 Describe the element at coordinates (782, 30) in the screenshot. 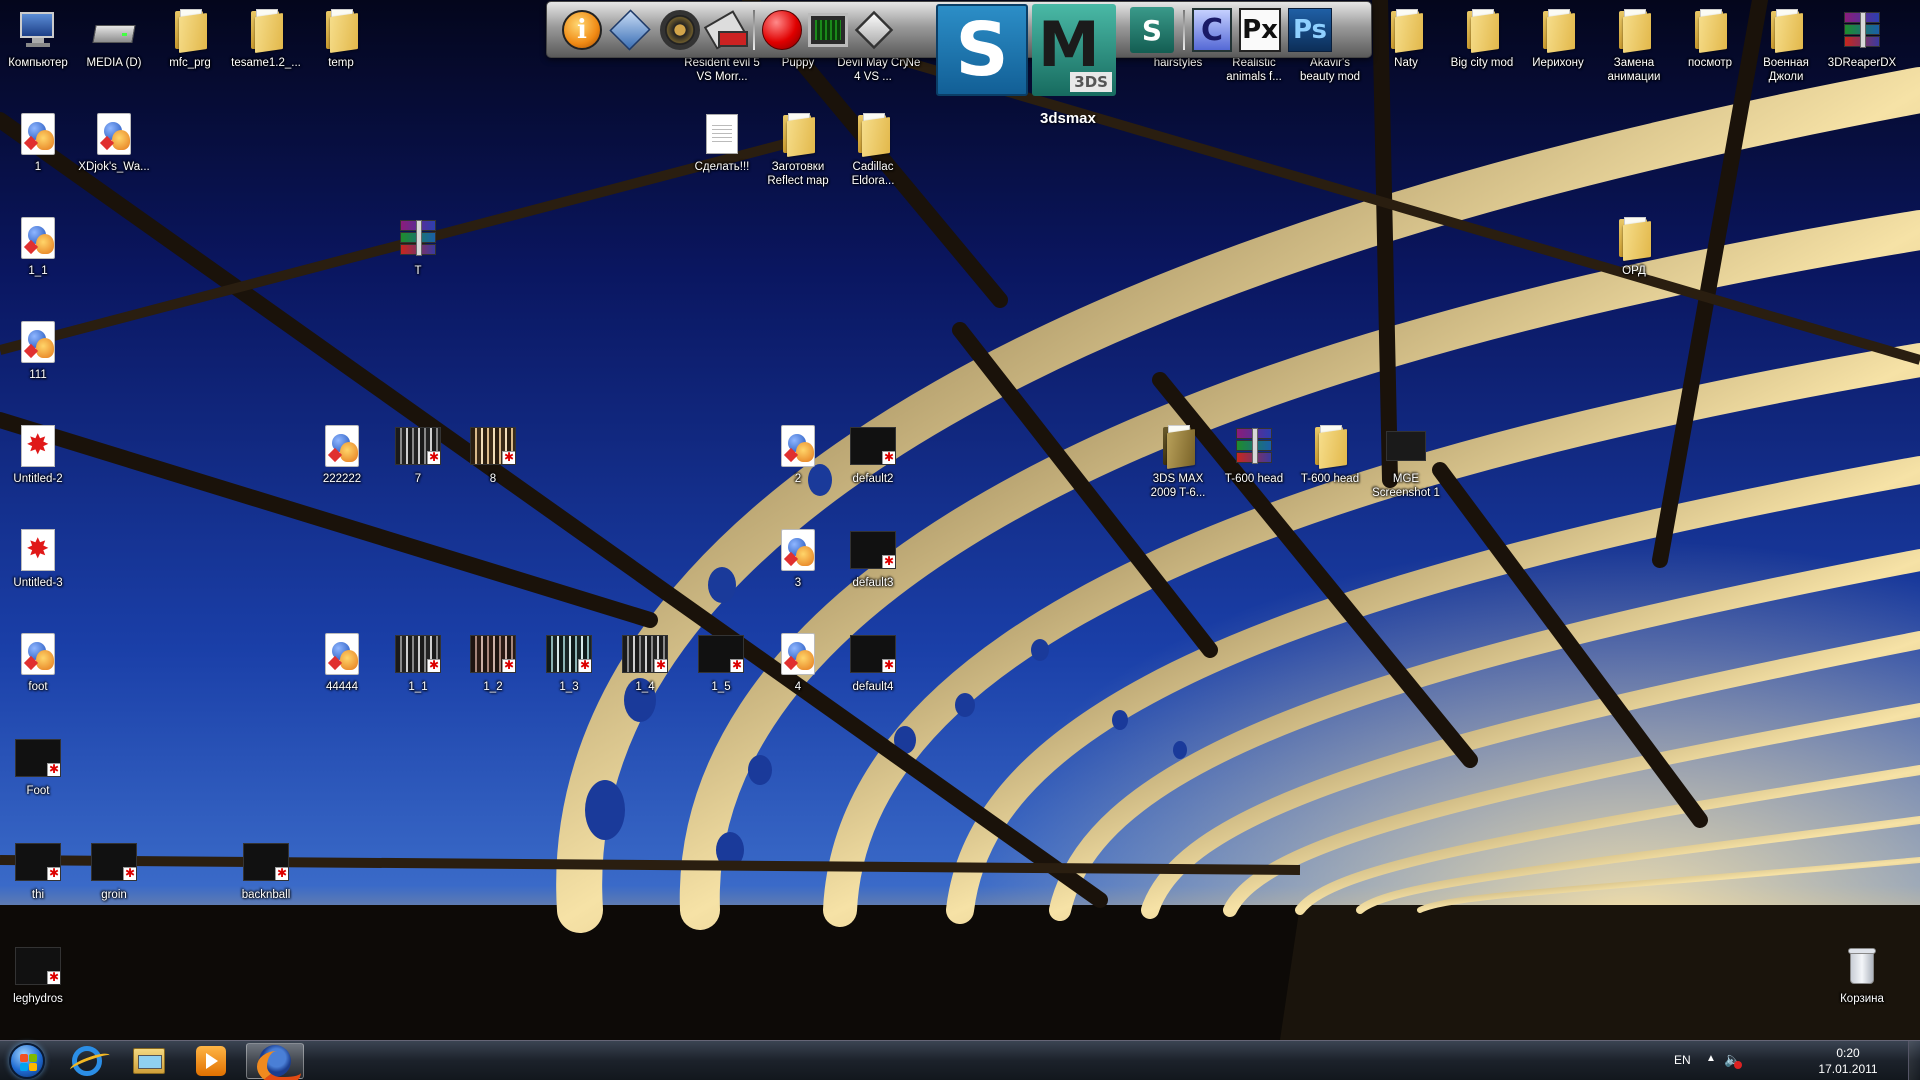

I see `dock-item-red-ball` at that location.